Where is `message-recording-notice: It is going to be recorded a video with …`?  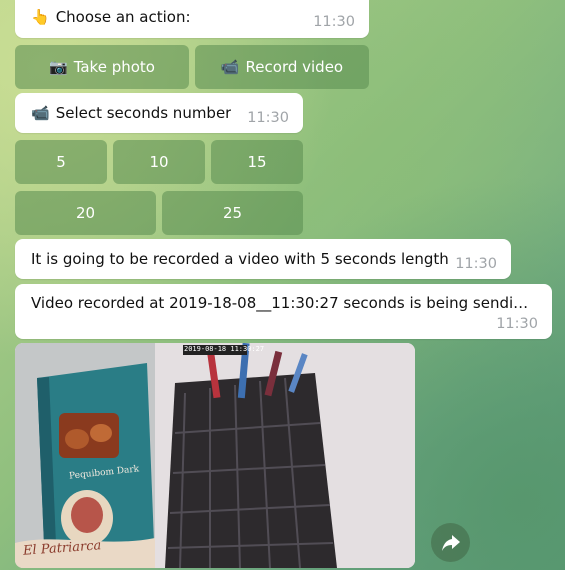 message-recording-notice: It is going to be recorded a video with … is located at coordinates (263, 259).